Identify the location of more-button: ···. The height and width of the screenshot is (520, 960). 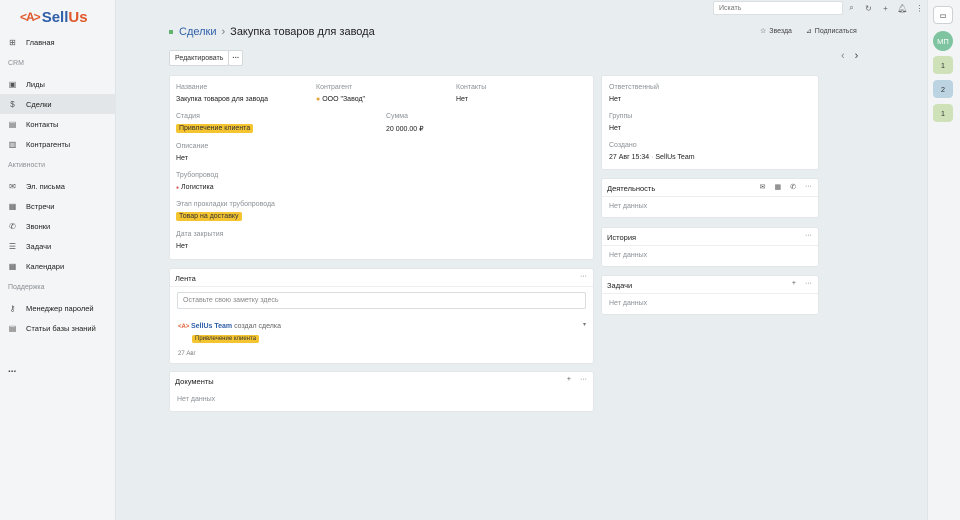
(236, 58).